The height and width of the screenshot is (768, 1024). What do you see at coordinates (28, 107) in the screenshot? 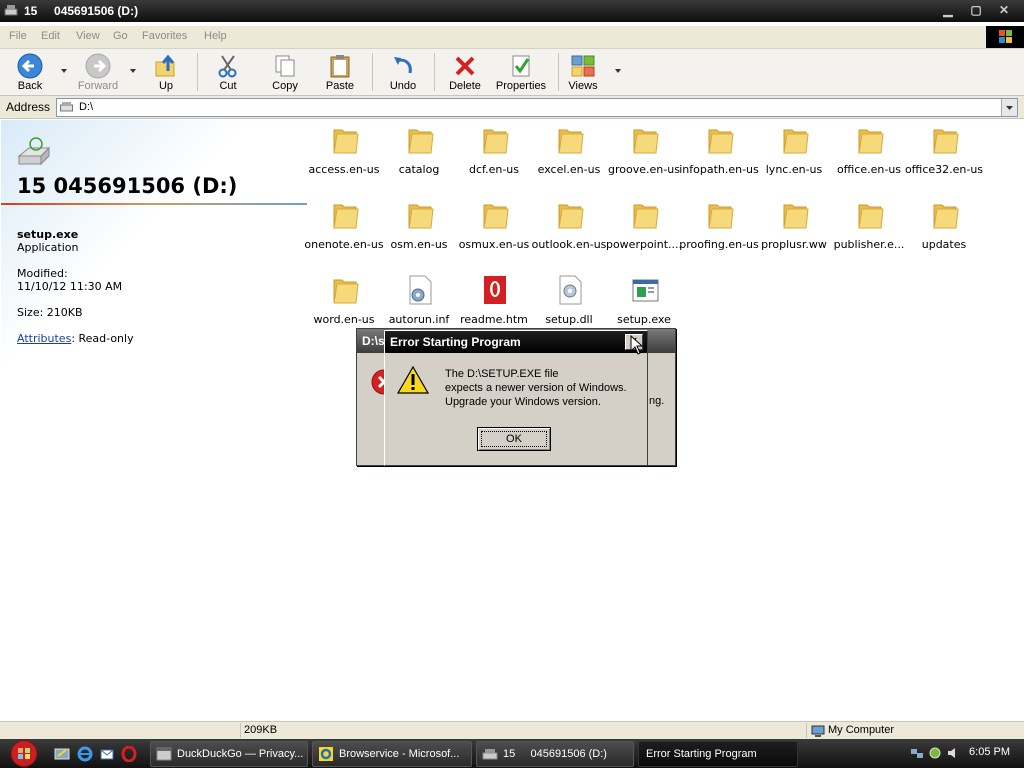
I see `address-label: Address` at bounding box center [28, 107].